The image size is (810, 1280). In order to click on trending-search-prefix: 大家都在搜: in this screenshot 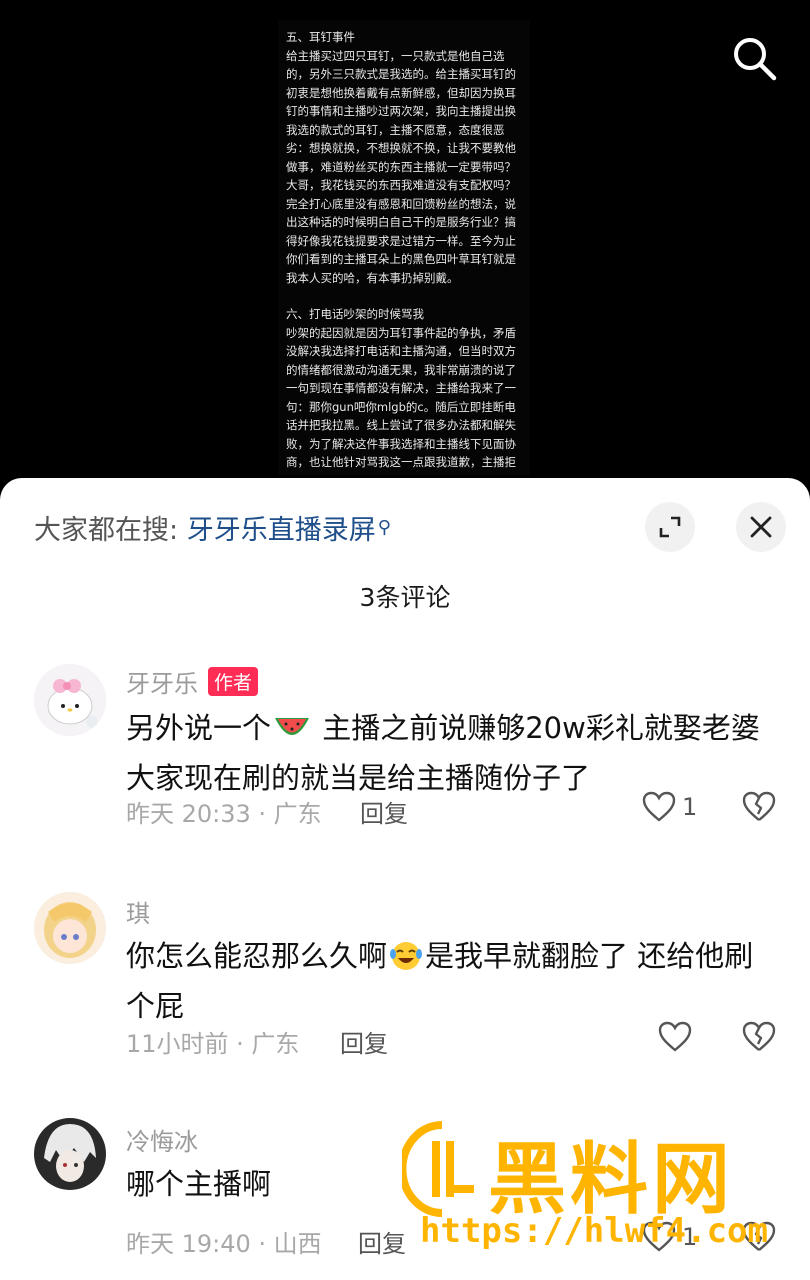, I will do `click(106, 530)`.